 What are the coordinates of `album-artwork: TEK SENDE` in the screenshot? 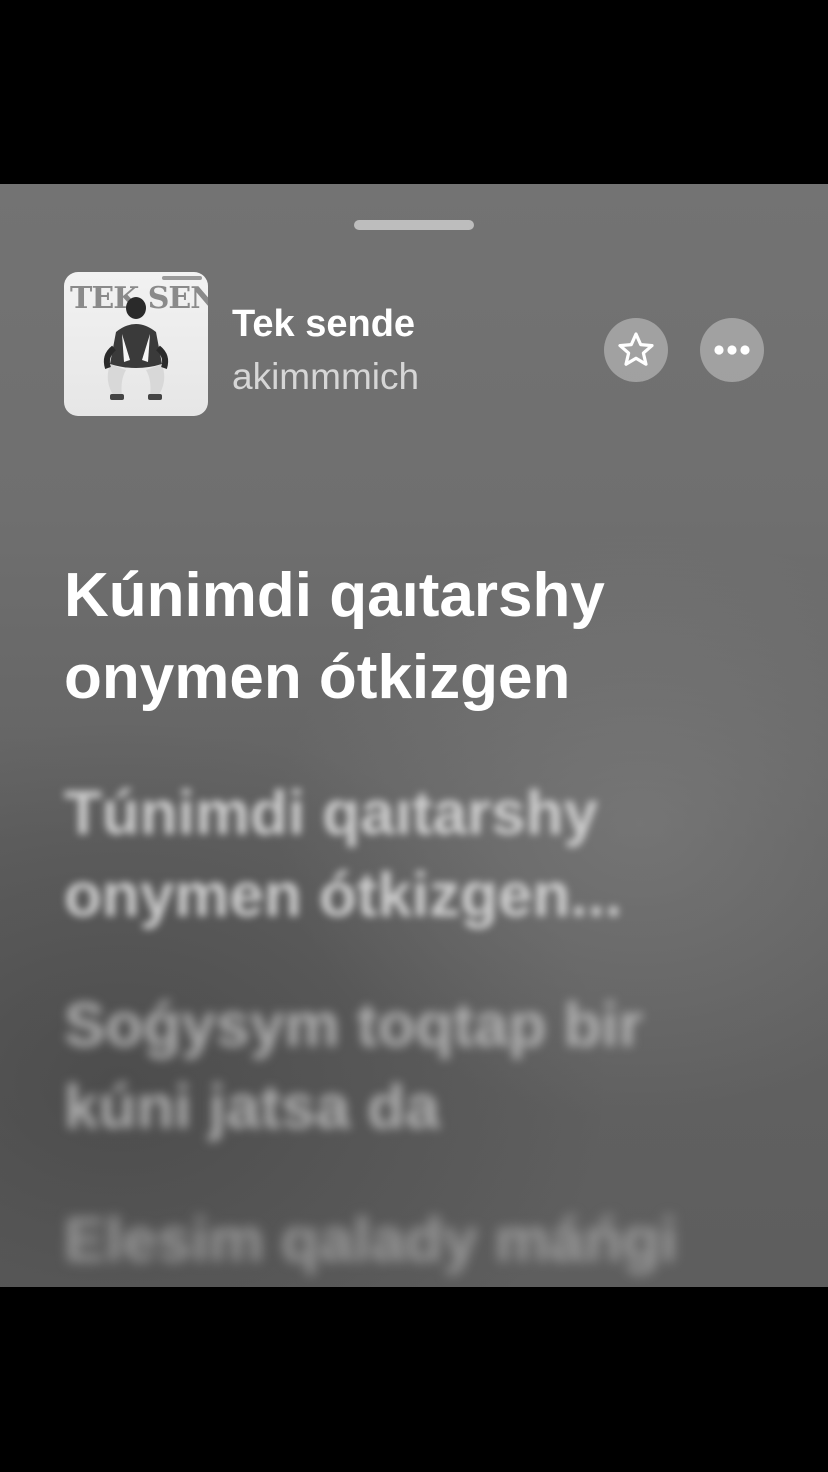 It's located at (136, 344).